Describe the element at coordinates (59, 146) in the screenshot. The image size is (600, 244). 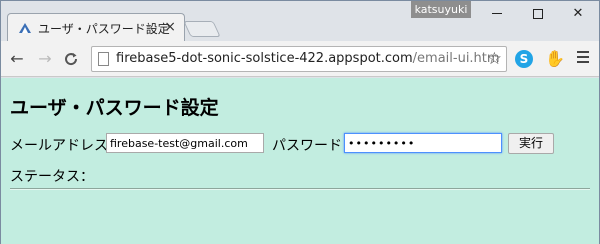
I see `email-label: メールアドレス` at that location.